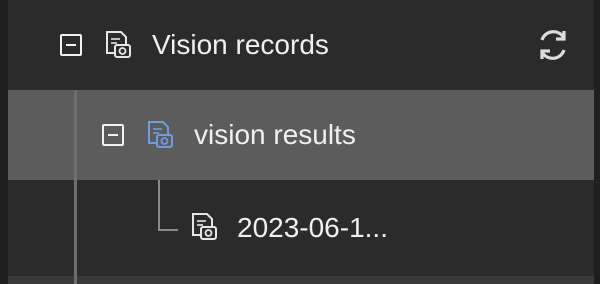  What do you see at coordinates (553, 45) in the screenshot?
I see `refresh-icon` at bounding box center [553, 45].